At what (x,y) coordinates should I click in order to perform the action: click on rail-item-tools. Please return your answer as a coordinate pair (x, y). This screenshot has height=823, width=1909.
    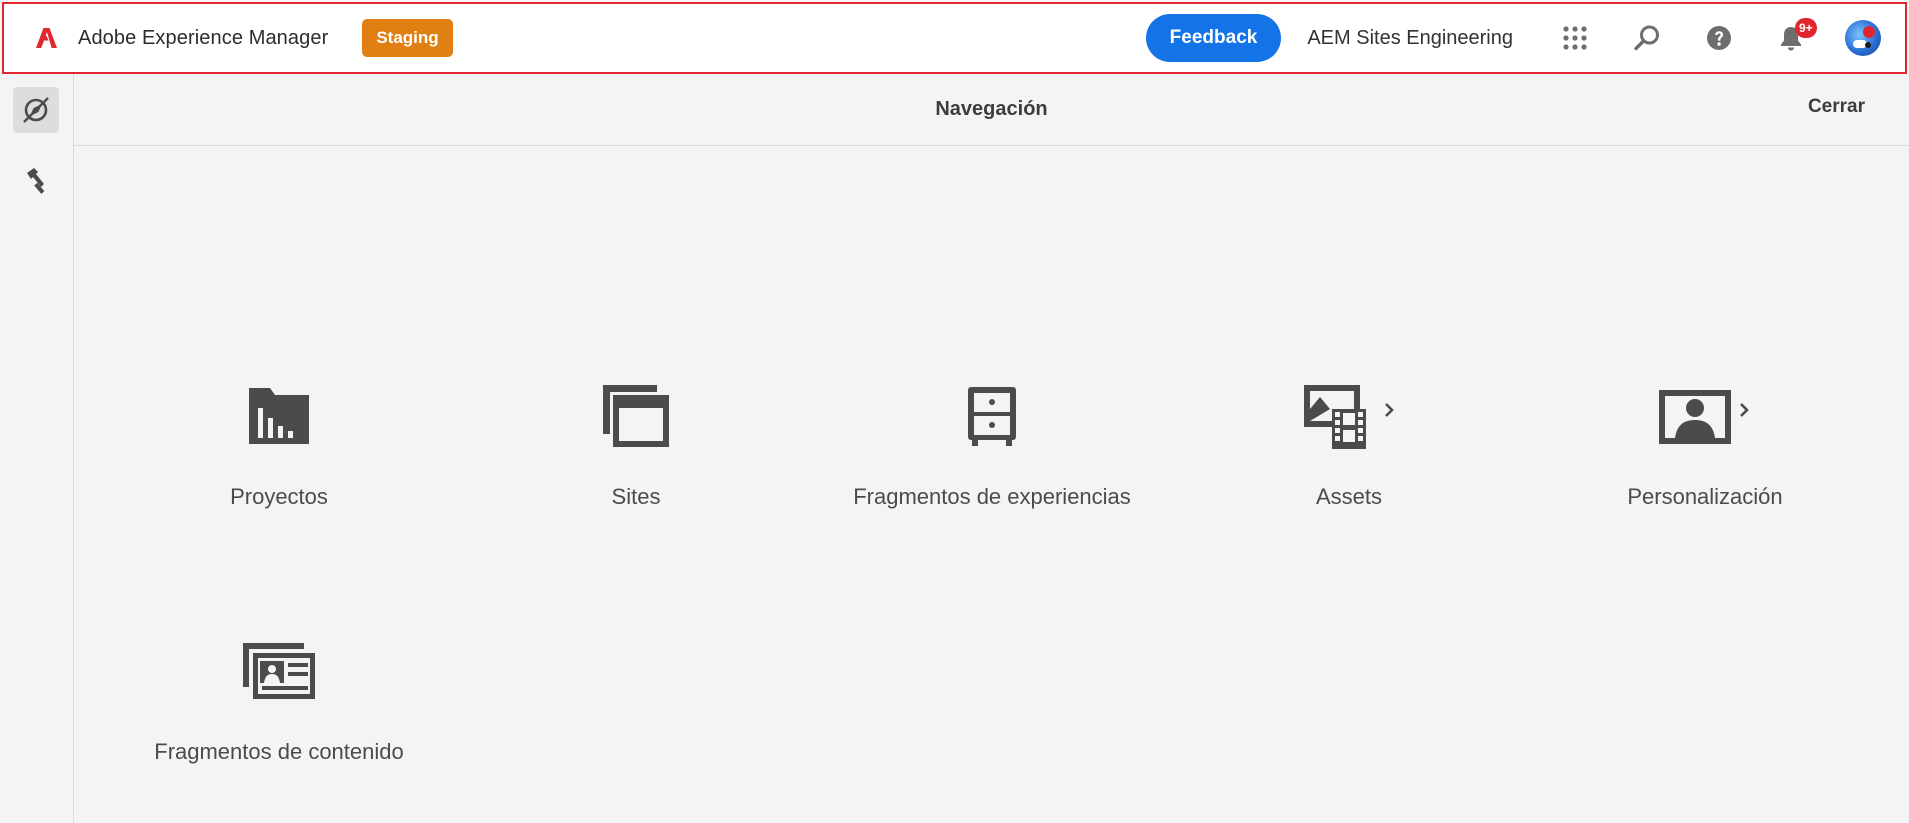
    Looking at the image, I should click on (36, 180).